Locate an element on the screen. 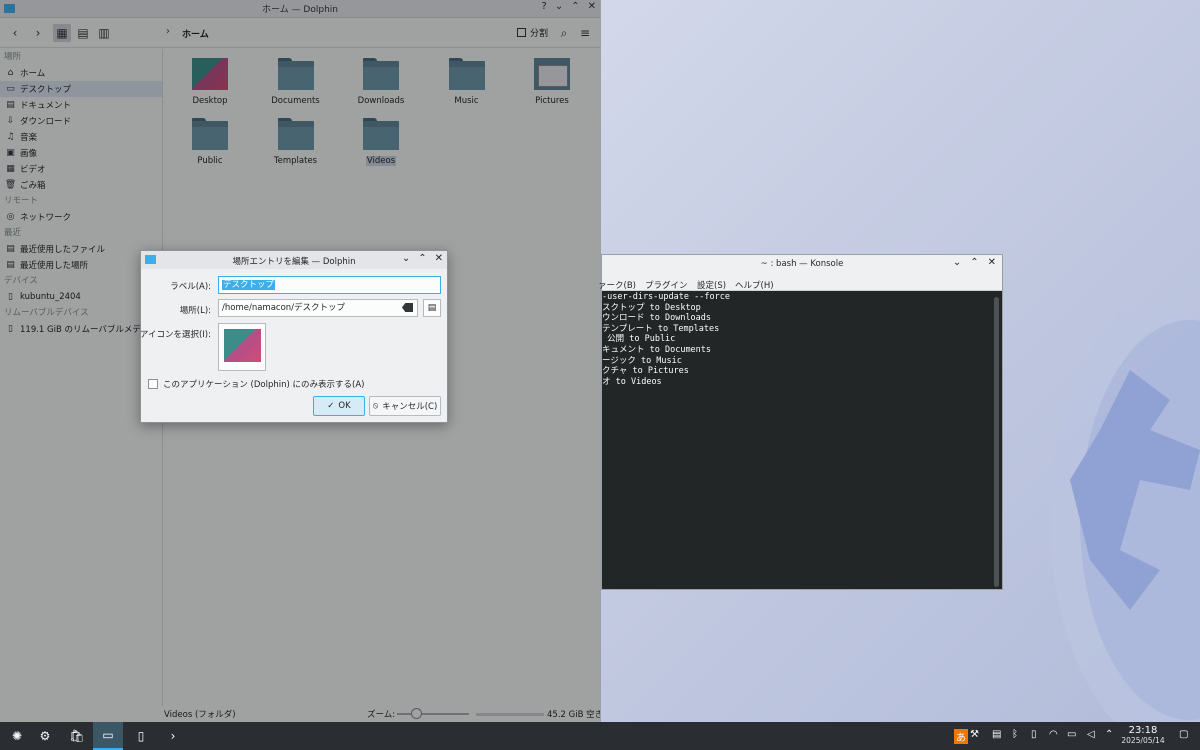 Image resolution: width=1200 pixels, height=750 pixels. kate-icon: ▯ is located at coordinates (141, 736).